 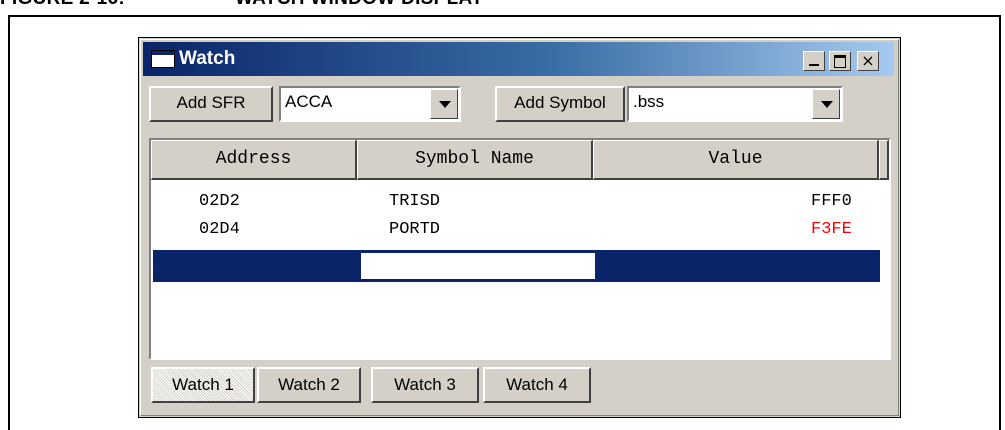 What do you see at coordinates (560, 104) in the screenshot?
I see `add-symbol-button: Add Symbol` at bounding box center [560, 104].